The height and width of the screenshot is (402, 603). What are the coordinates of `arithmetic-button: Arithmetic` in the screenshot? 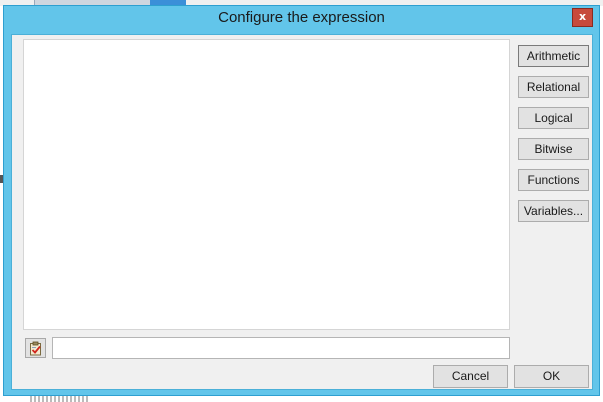 It's located at (553, 56).